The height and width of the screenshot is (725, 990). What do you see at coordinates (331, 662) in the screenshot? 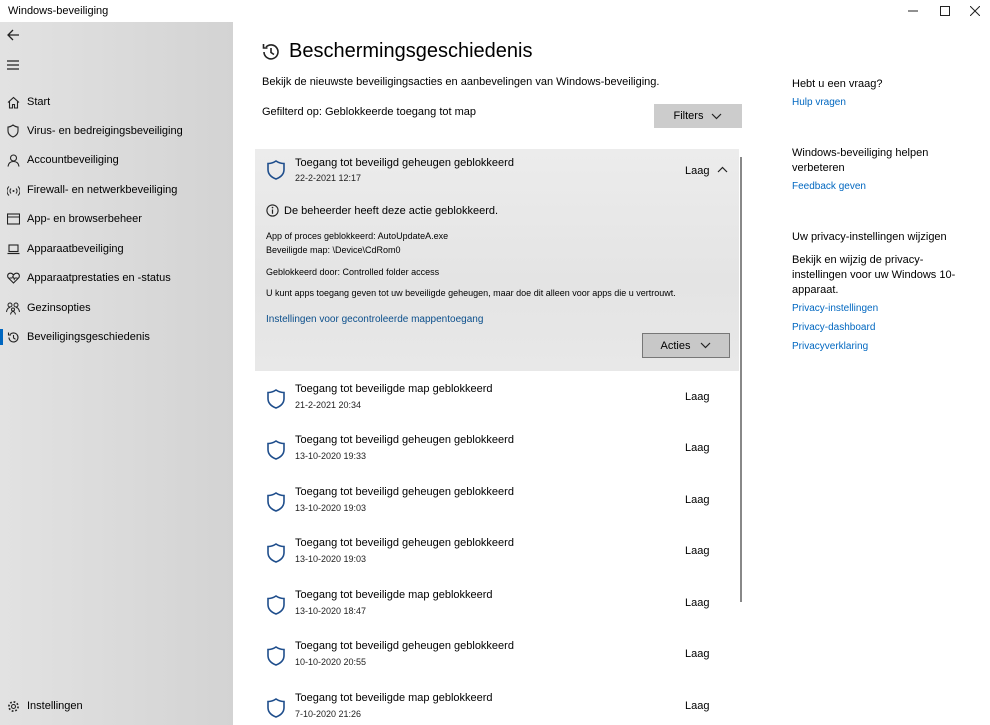
I see `item-date: 10-10-2020 20:55` at bounding box center [331, 662].